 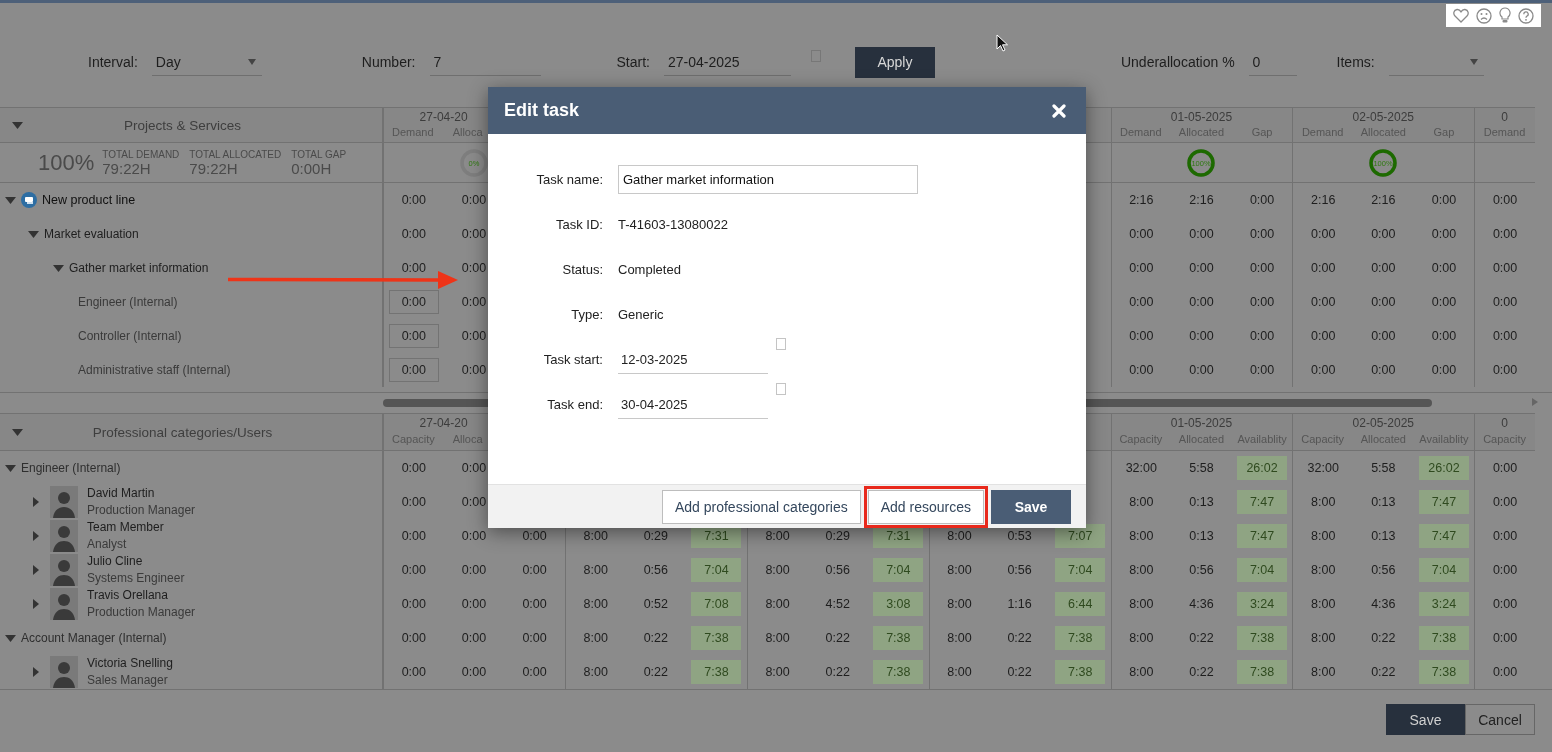 I want to click on add-button: Add professional categories, so click(x=761, y=506).